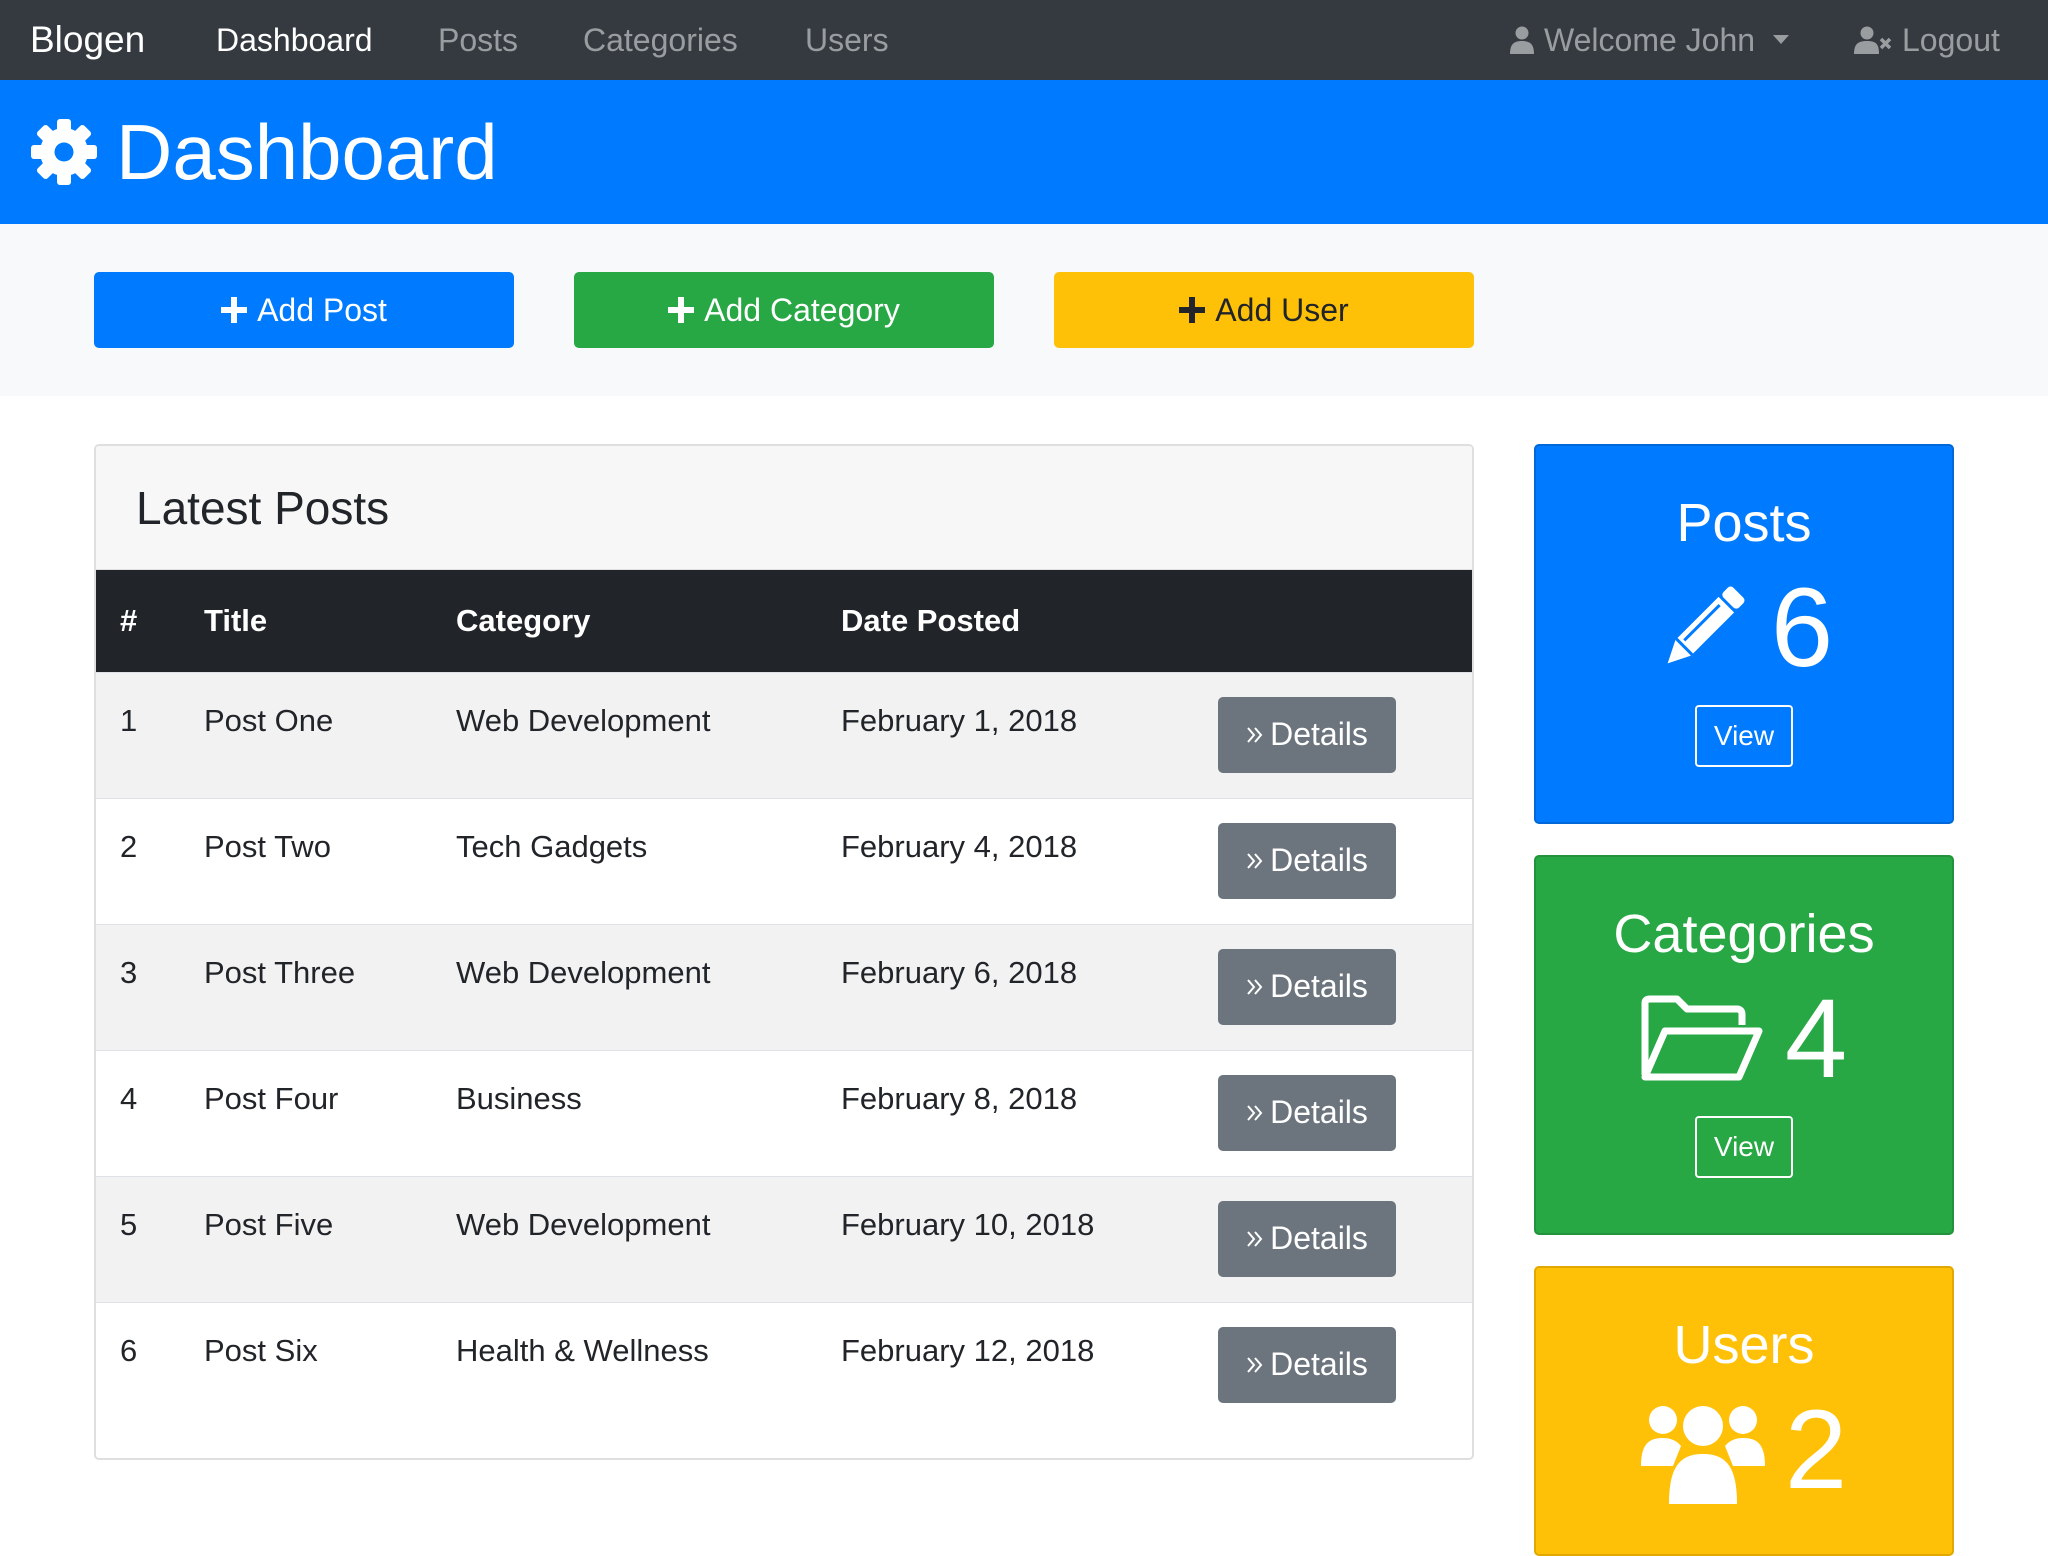 Image resolution: width=2048 pixels, height=1556 pixels. I want to click on add-post-button: Add Post, so click(304, 310).